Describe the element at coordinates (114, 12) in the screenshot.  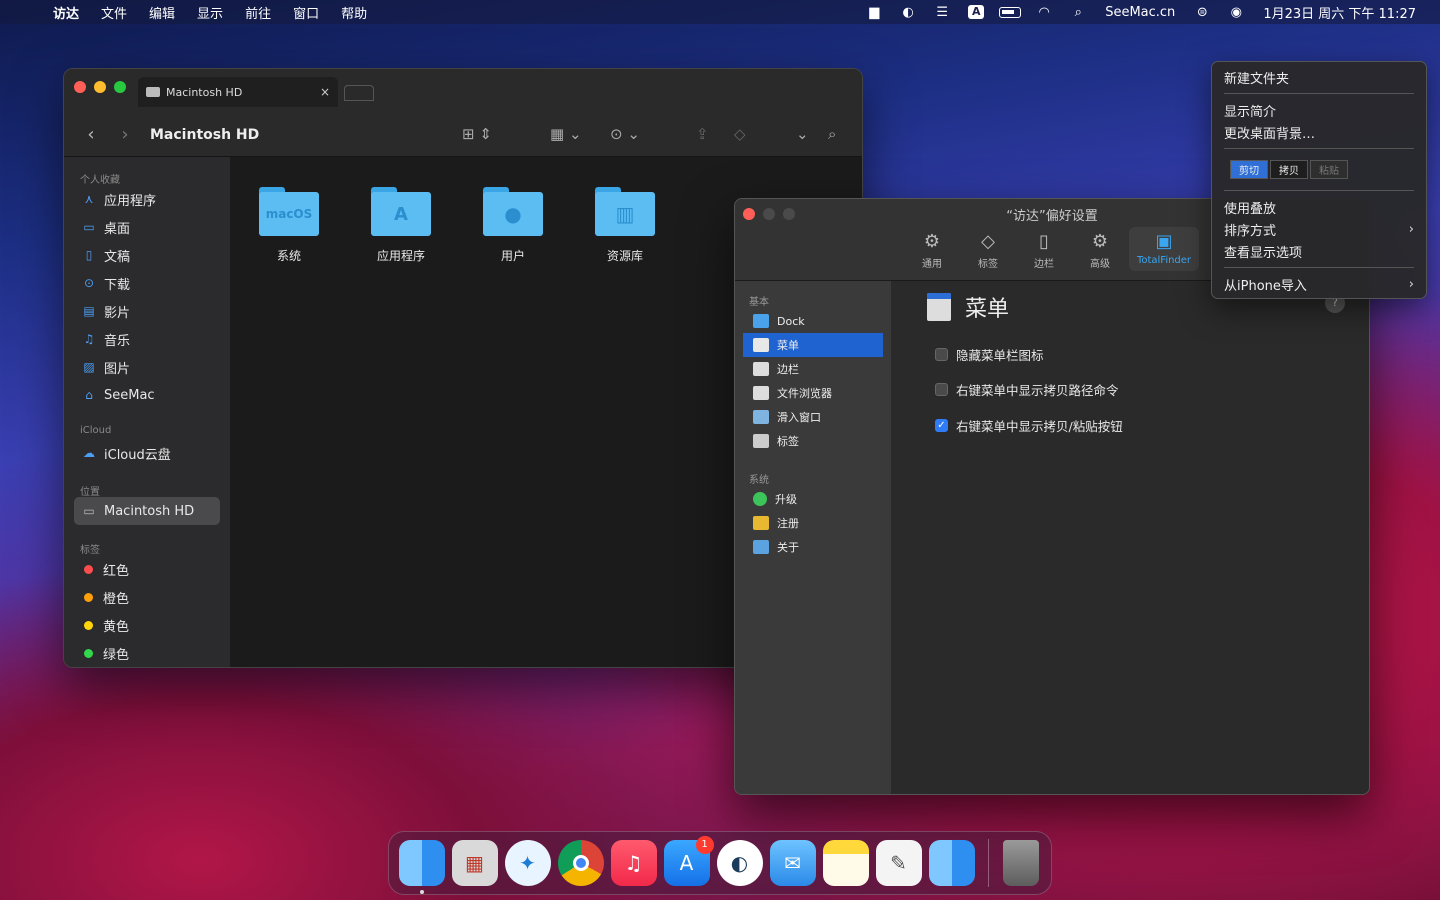
I see `menu-file: 文件` at that location.